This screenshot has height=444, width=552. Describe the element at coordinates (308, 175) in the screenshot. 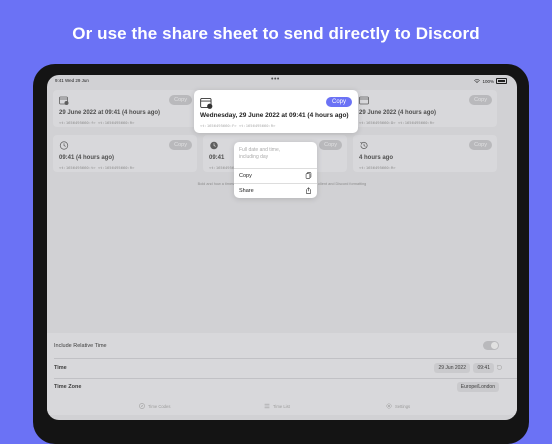

I see `copy-icon` at that location.